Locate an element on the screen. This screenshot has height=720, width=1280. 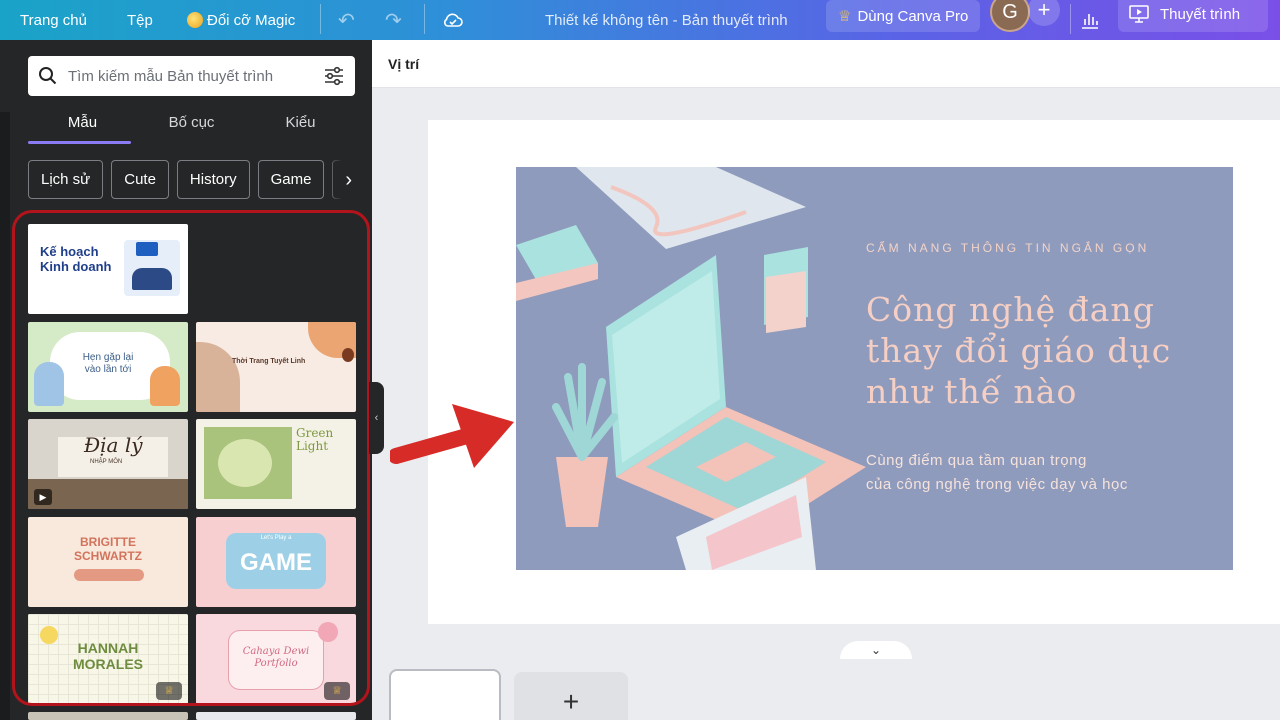
template-title: SCHWARTZ is located at coordinates (108, 556).